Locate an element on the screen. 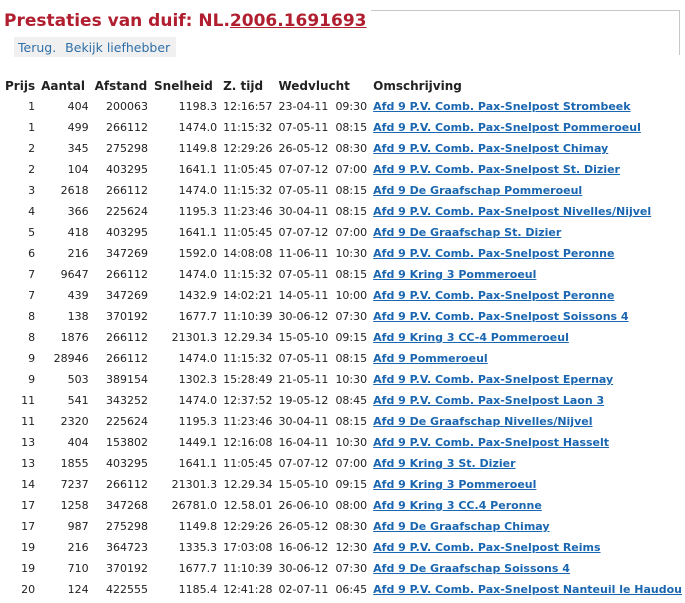 This screenshot has height=603, width=685. race-link: Afd 9 De Graafschap Nivelles/Nijvel is located at coordinates (482, 421).